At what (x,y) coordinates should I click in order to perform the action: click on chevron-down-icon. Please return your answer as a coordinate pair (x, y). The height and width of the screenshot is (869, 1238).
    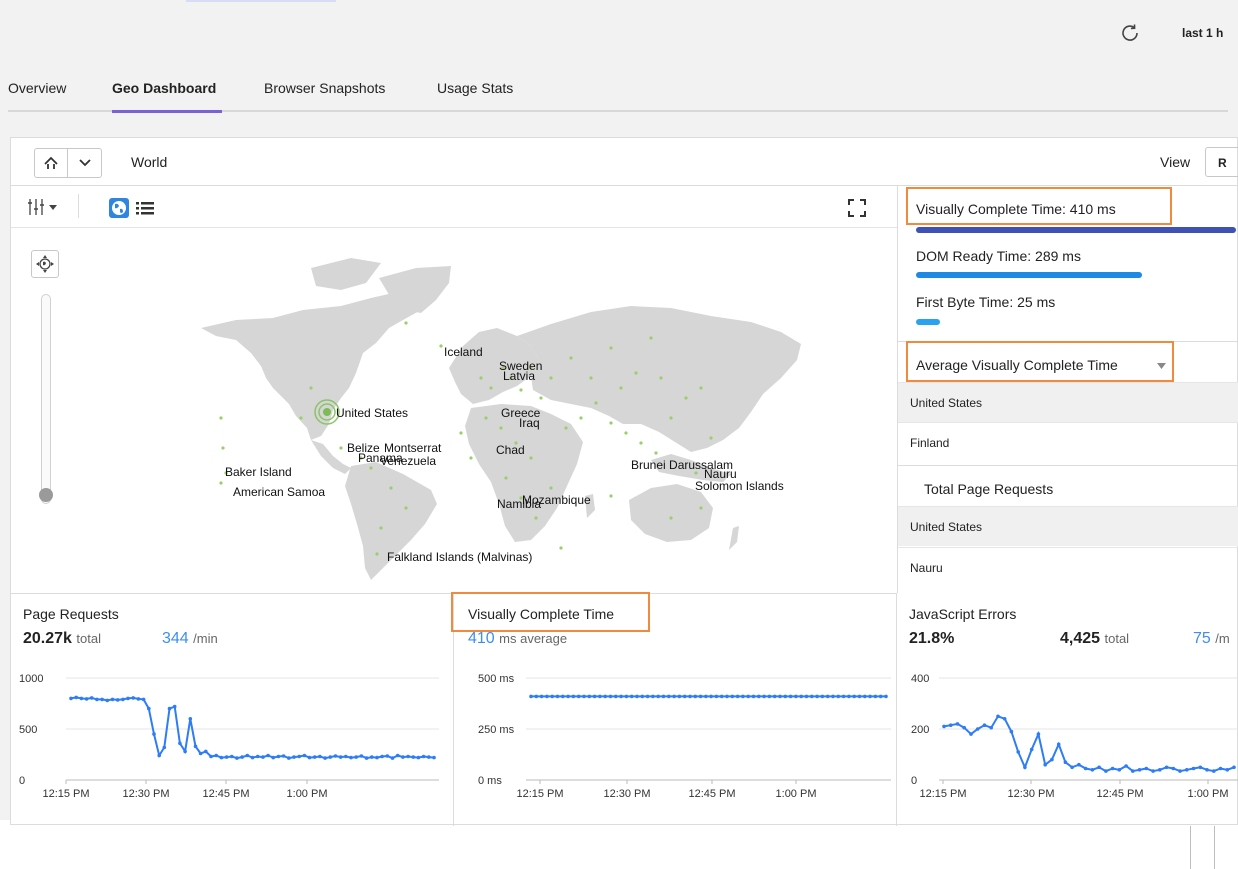
    Looking at the image, I should click on (84, 163).